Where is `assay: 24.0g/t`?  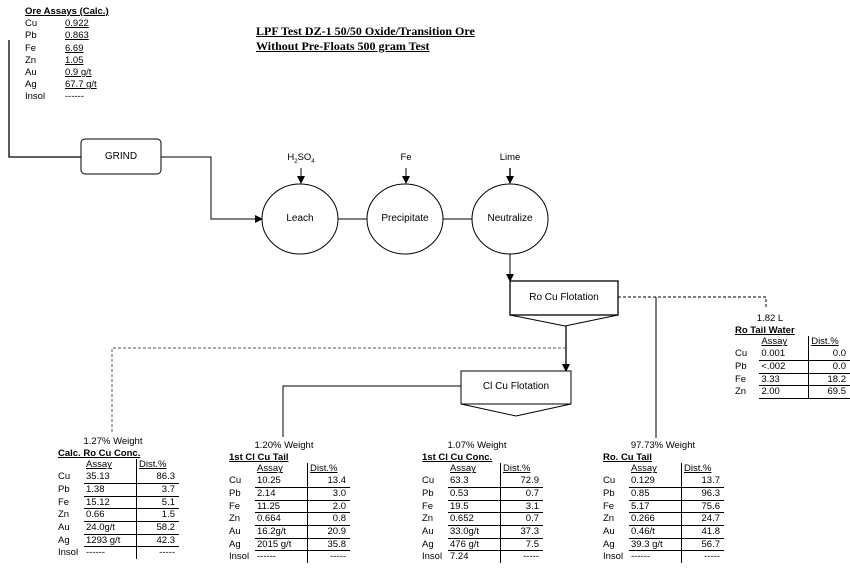 assay: 24.0g/t is located at coordinates (110, 528).